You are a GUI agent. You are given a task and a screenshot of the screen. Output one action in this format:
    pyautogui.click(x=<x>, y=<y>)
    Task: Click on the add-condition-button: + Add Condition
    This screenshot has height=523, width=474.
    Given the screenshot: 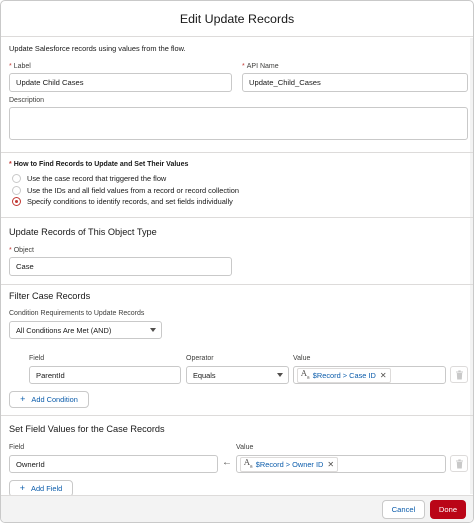 What is the action you would take?
    pyautogui.click(x=49, y=399)
    